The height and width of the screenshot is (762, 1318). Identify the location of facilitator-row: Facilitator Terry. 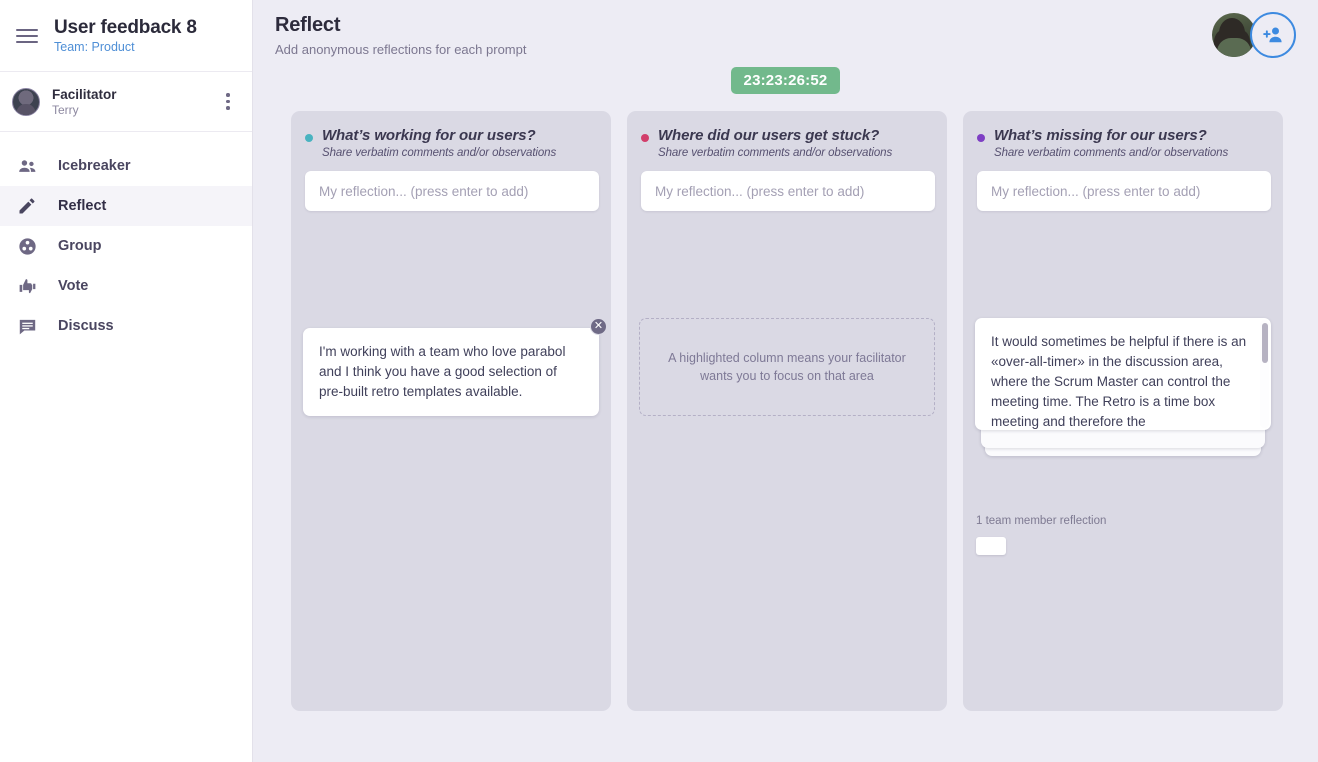
(126, 102).